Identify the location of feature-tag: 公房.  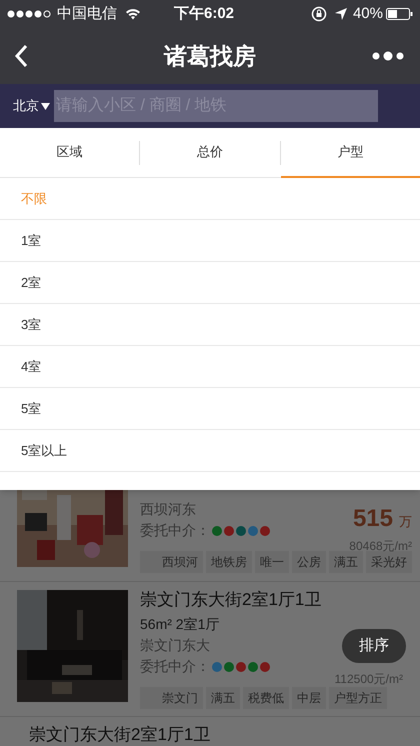
(309, 562).